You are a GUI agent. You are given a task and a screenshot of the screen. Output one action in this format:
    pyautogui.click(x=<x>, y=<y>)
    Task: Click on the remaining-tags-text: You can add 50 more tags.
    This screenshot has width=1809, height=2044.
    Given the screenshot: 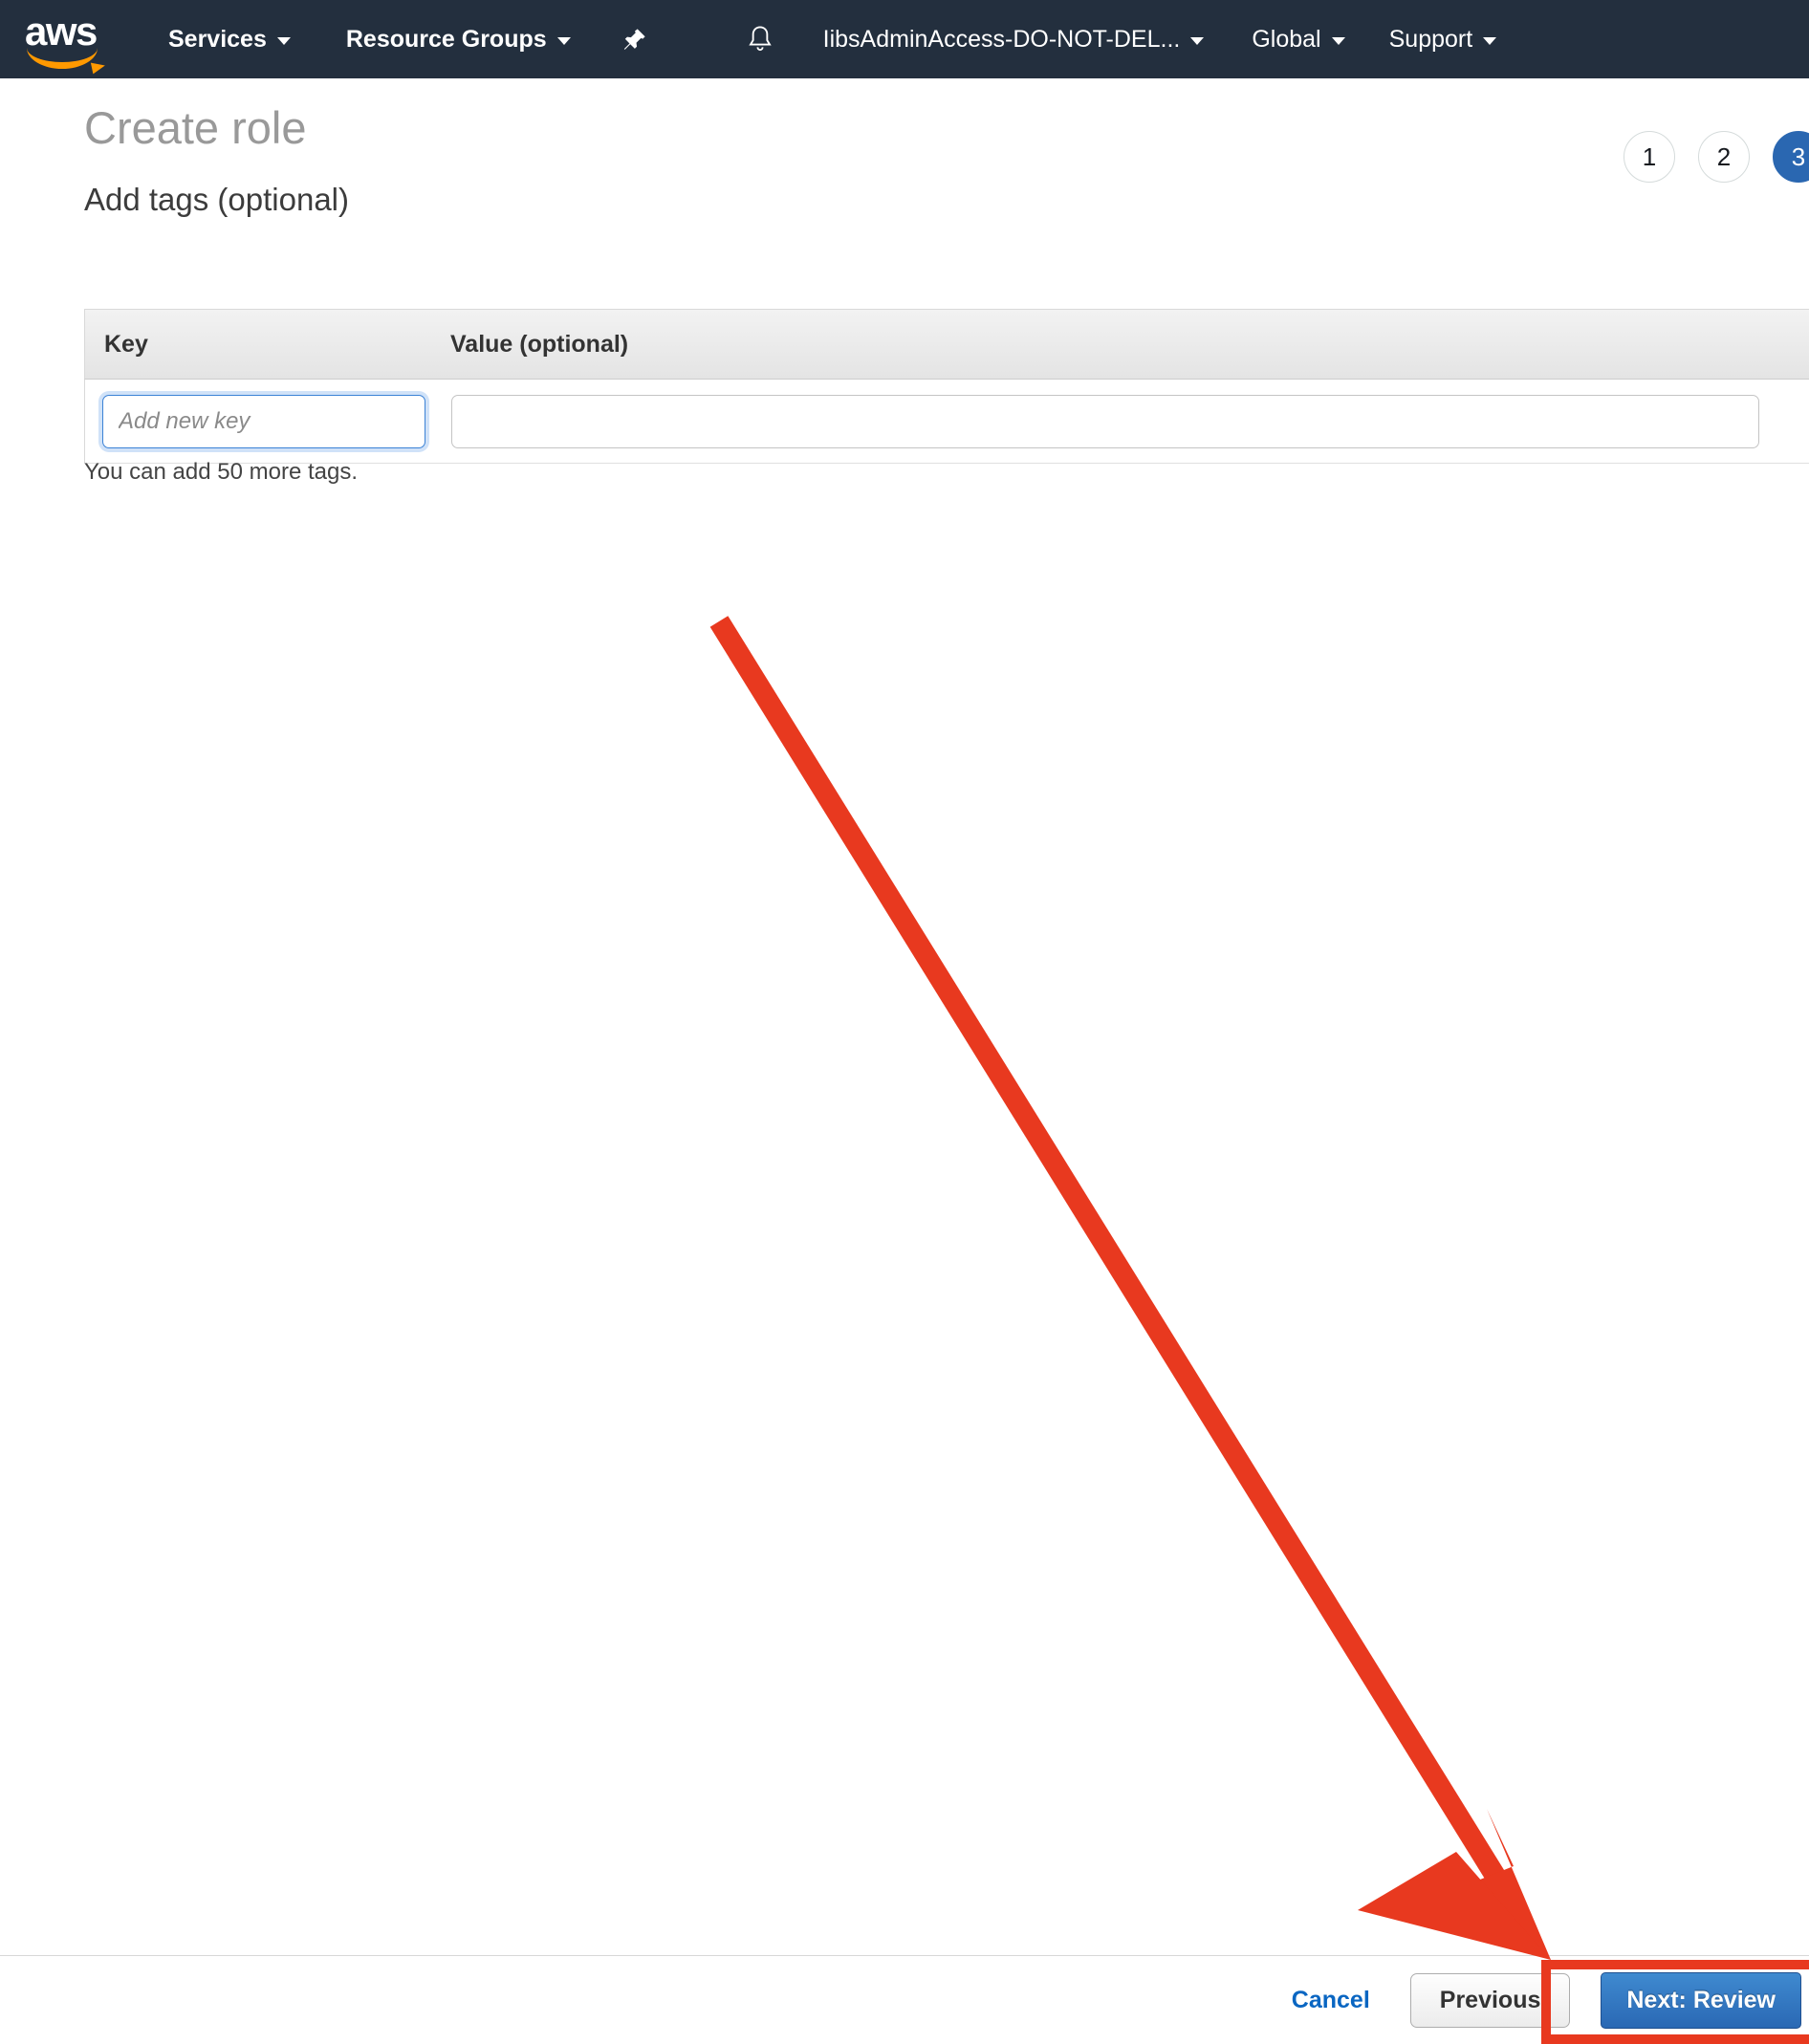 What is the action you would take?
    pyautogui.click(x=221, y=472)
    